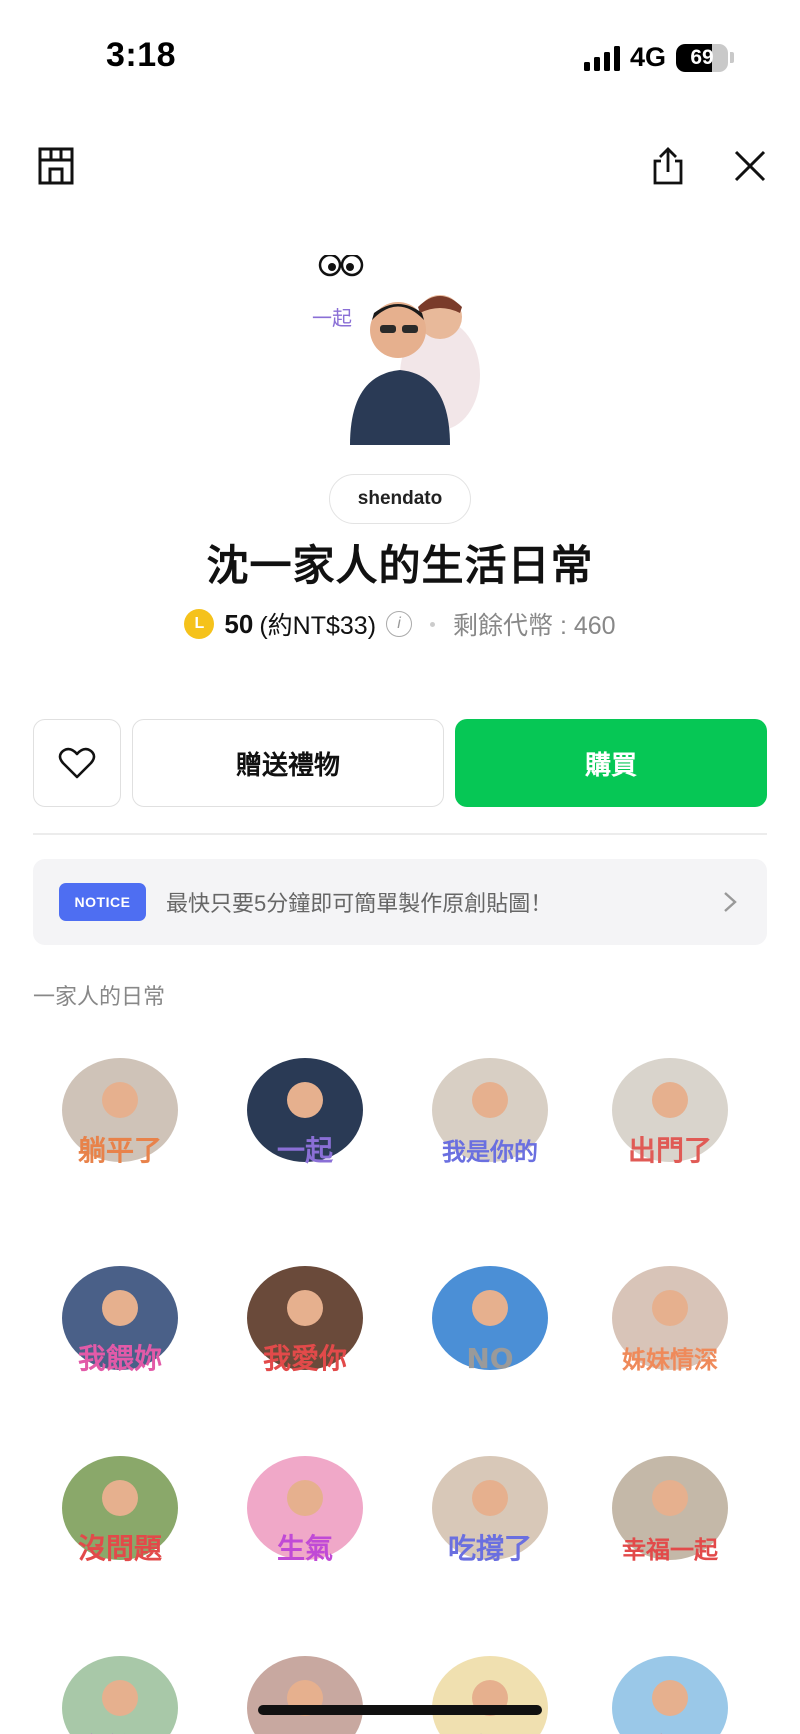 The width and height of the screenshot is (800, 1734). What do you see at coordinates (305, 1358) in the screenshot?
I see `sticker-caption: 我愛你` at bounding box center [305, 1358].